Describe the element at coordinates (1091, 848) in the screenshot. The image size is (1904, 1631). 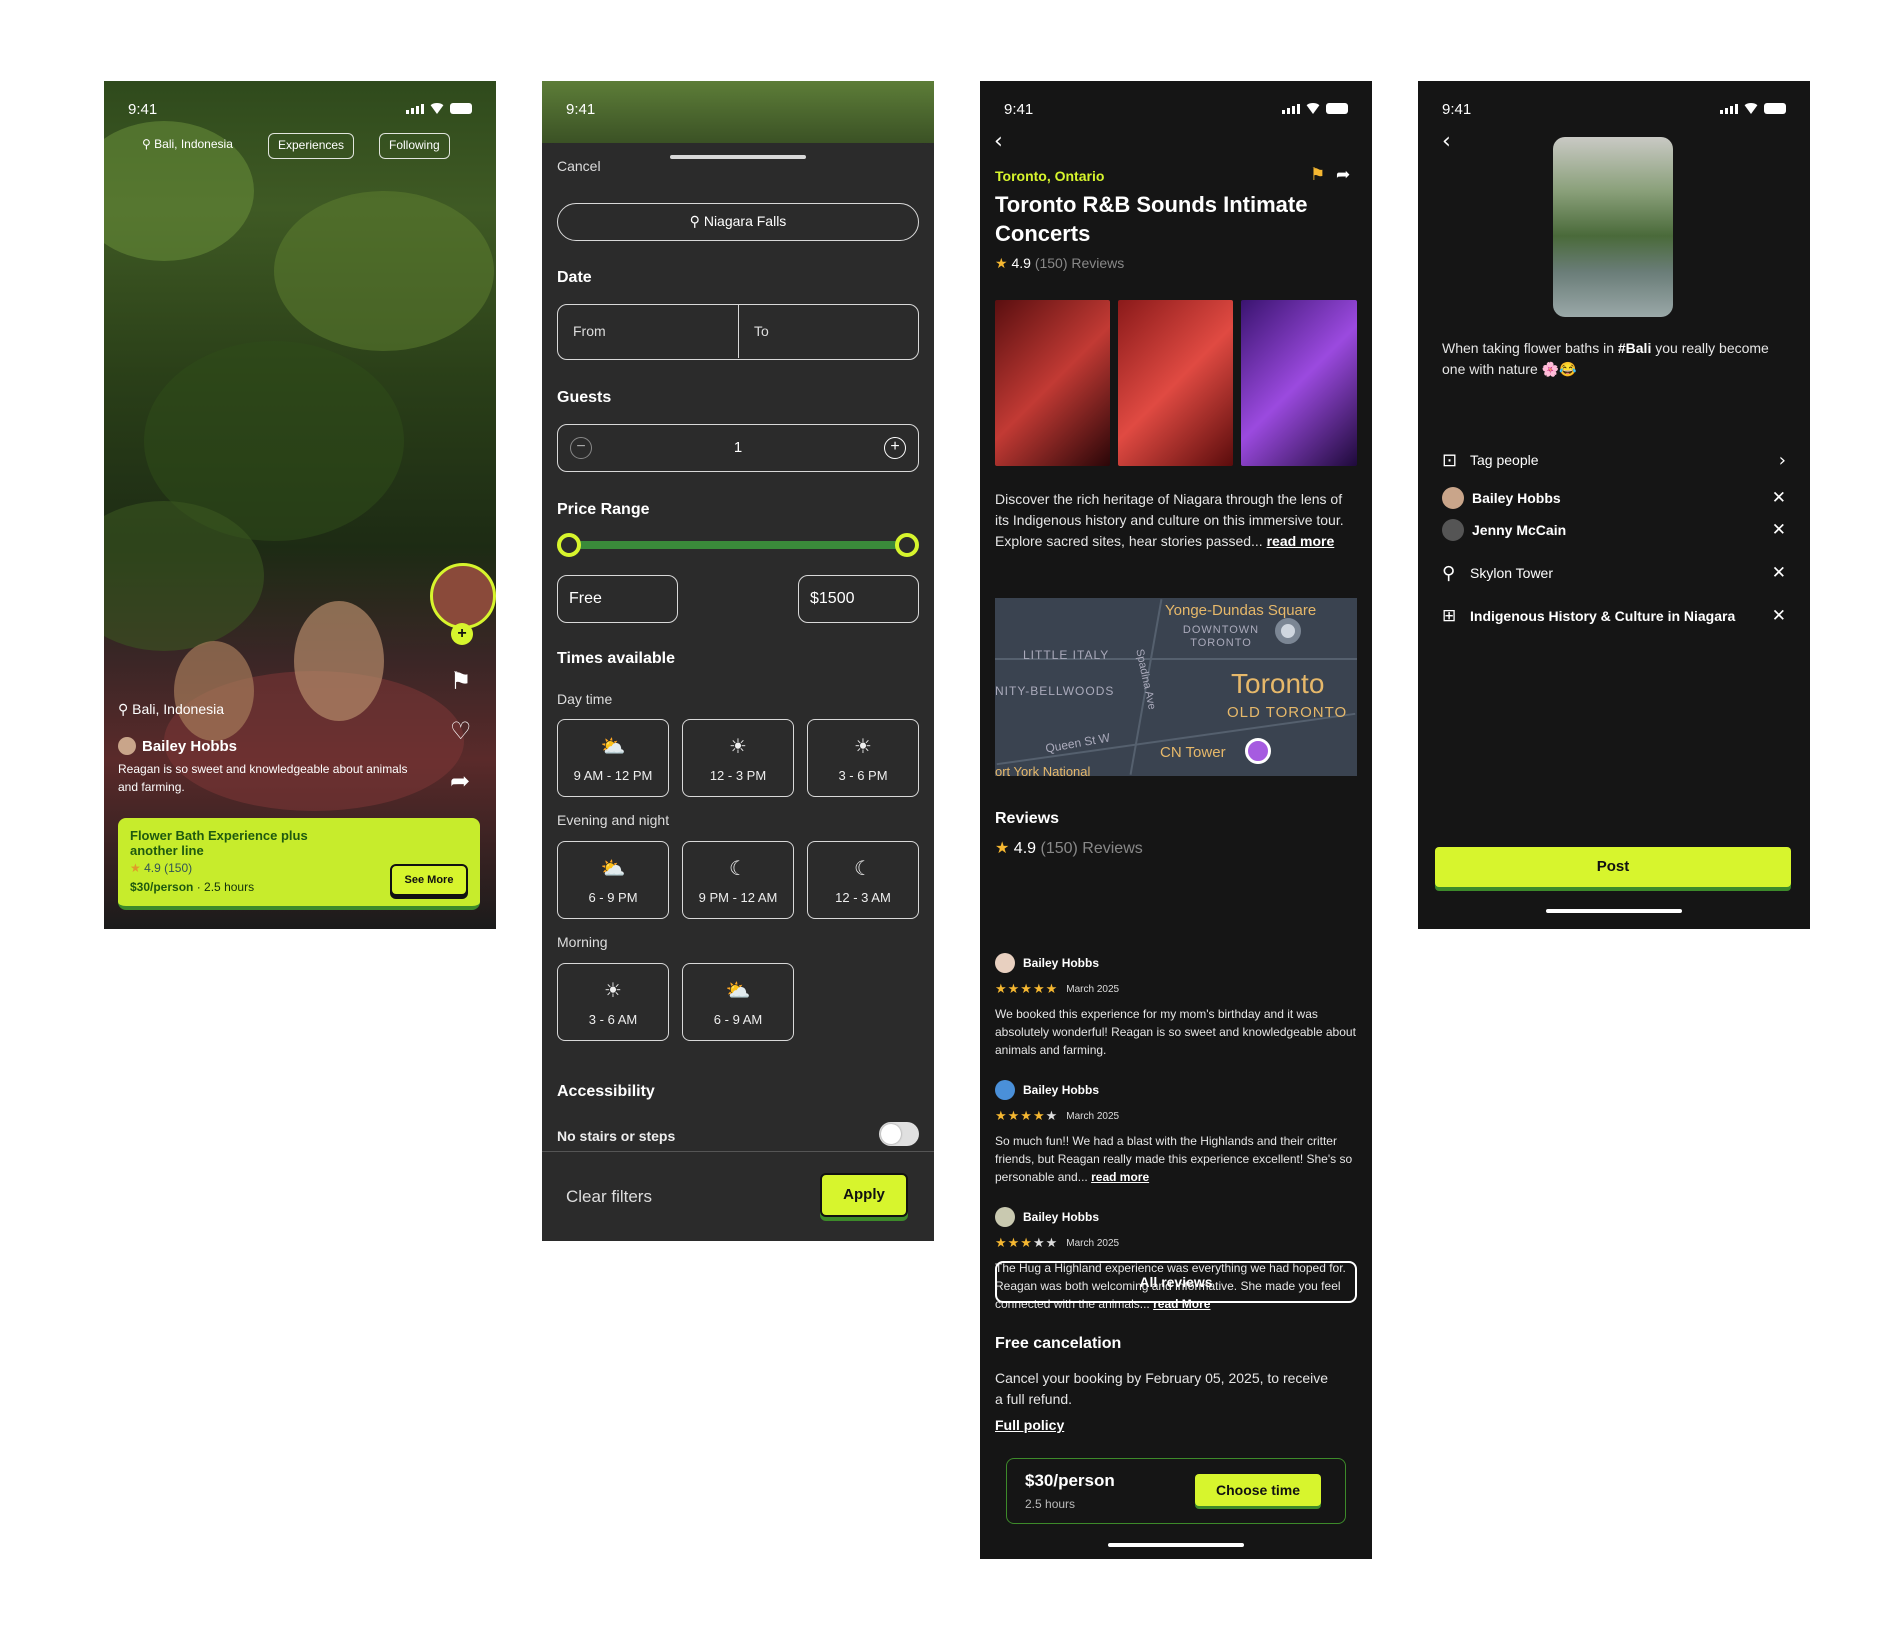
I see `reviews-count: (150) Reviews` at that location.